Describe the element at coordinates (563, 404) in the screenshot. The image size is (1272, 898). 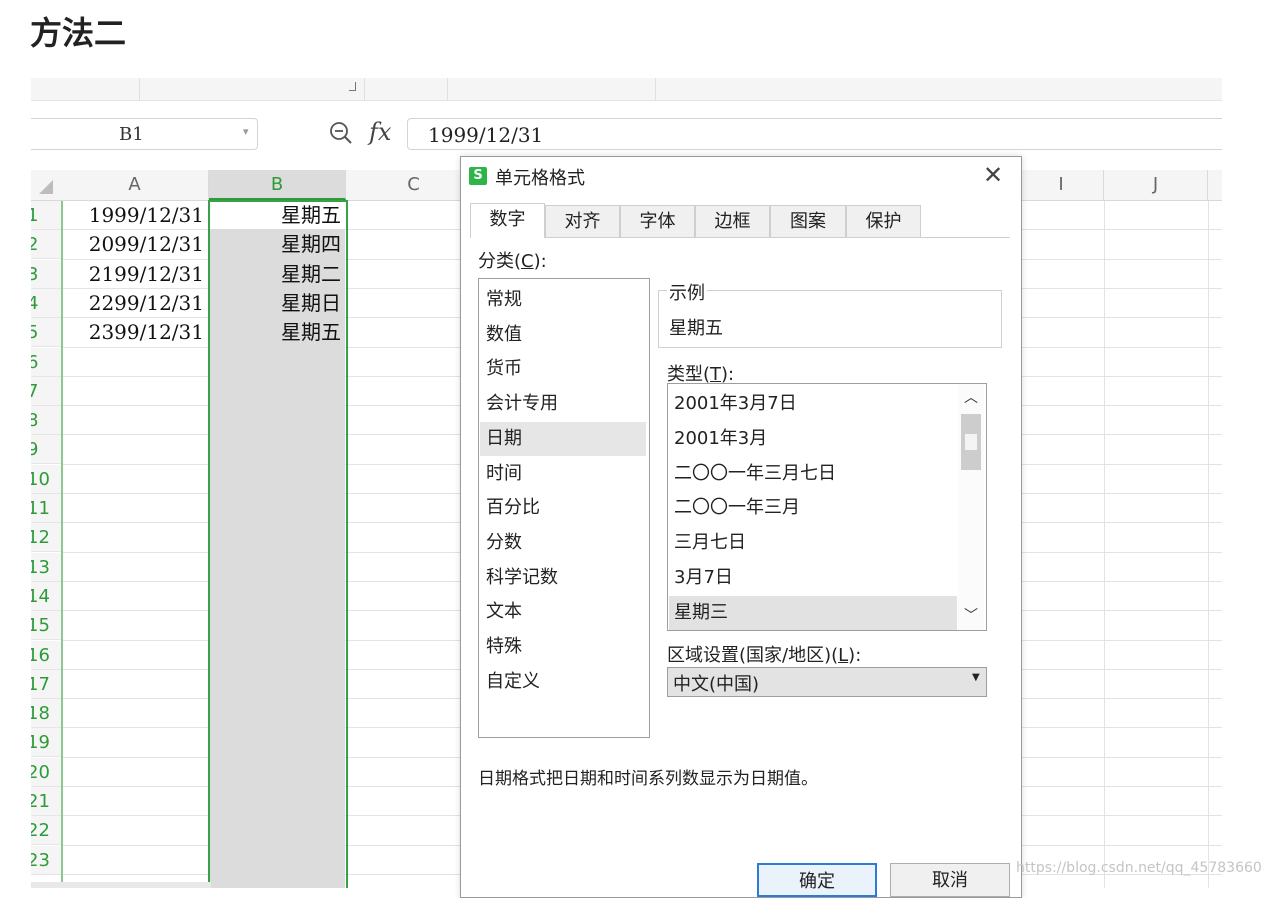
I see `category-item: 会计专用` at that location.